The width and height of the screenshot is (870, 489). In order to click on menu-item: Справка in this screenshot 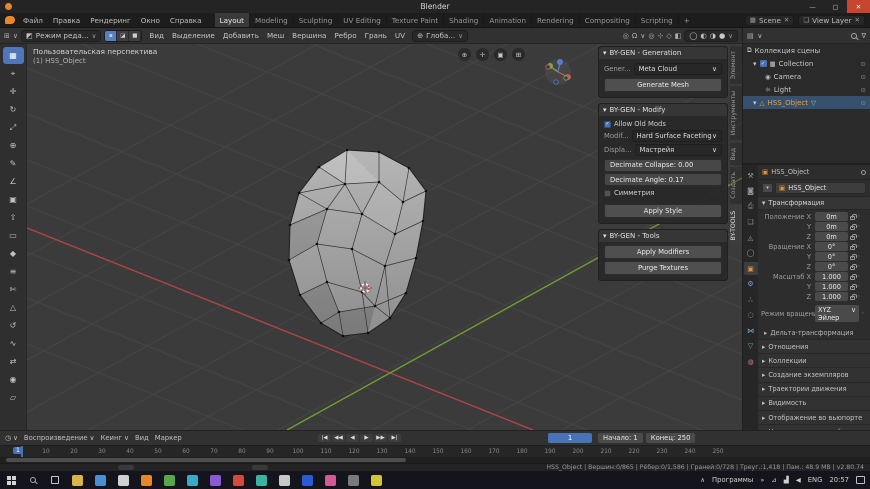, I will do `click(186, 20)`.